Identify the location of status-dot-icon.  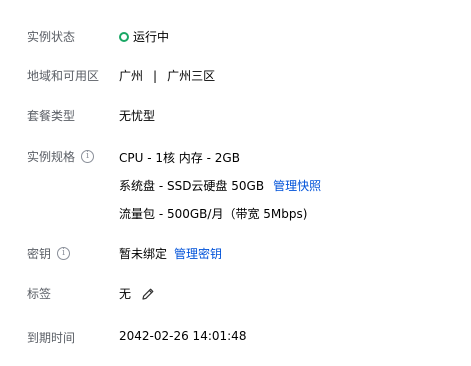
(124, 36).